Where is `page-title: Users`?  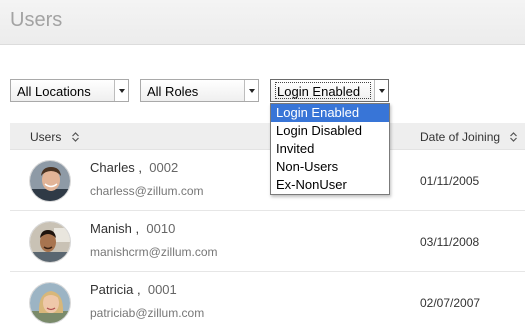 page-title: Users is located at coordinates (36, 20).